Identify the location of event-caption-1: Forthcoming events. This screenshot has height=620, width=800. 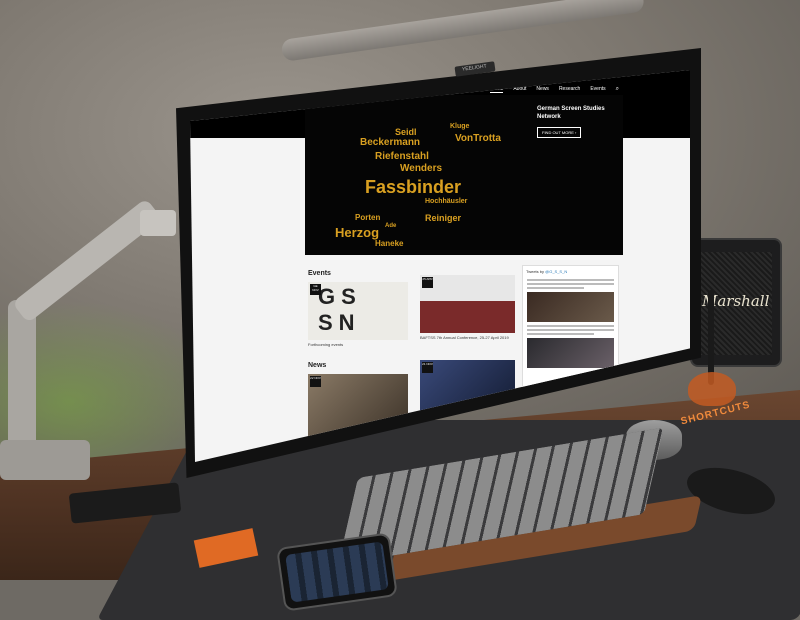
(325, 344).